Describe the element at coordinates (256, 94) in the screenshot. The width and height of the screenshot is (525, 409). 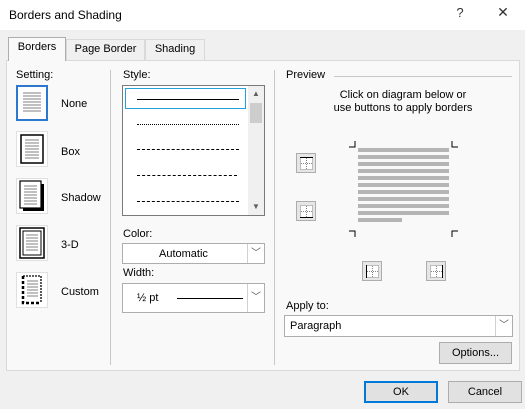
I see `scroll-up-icon: ▲` at that location.